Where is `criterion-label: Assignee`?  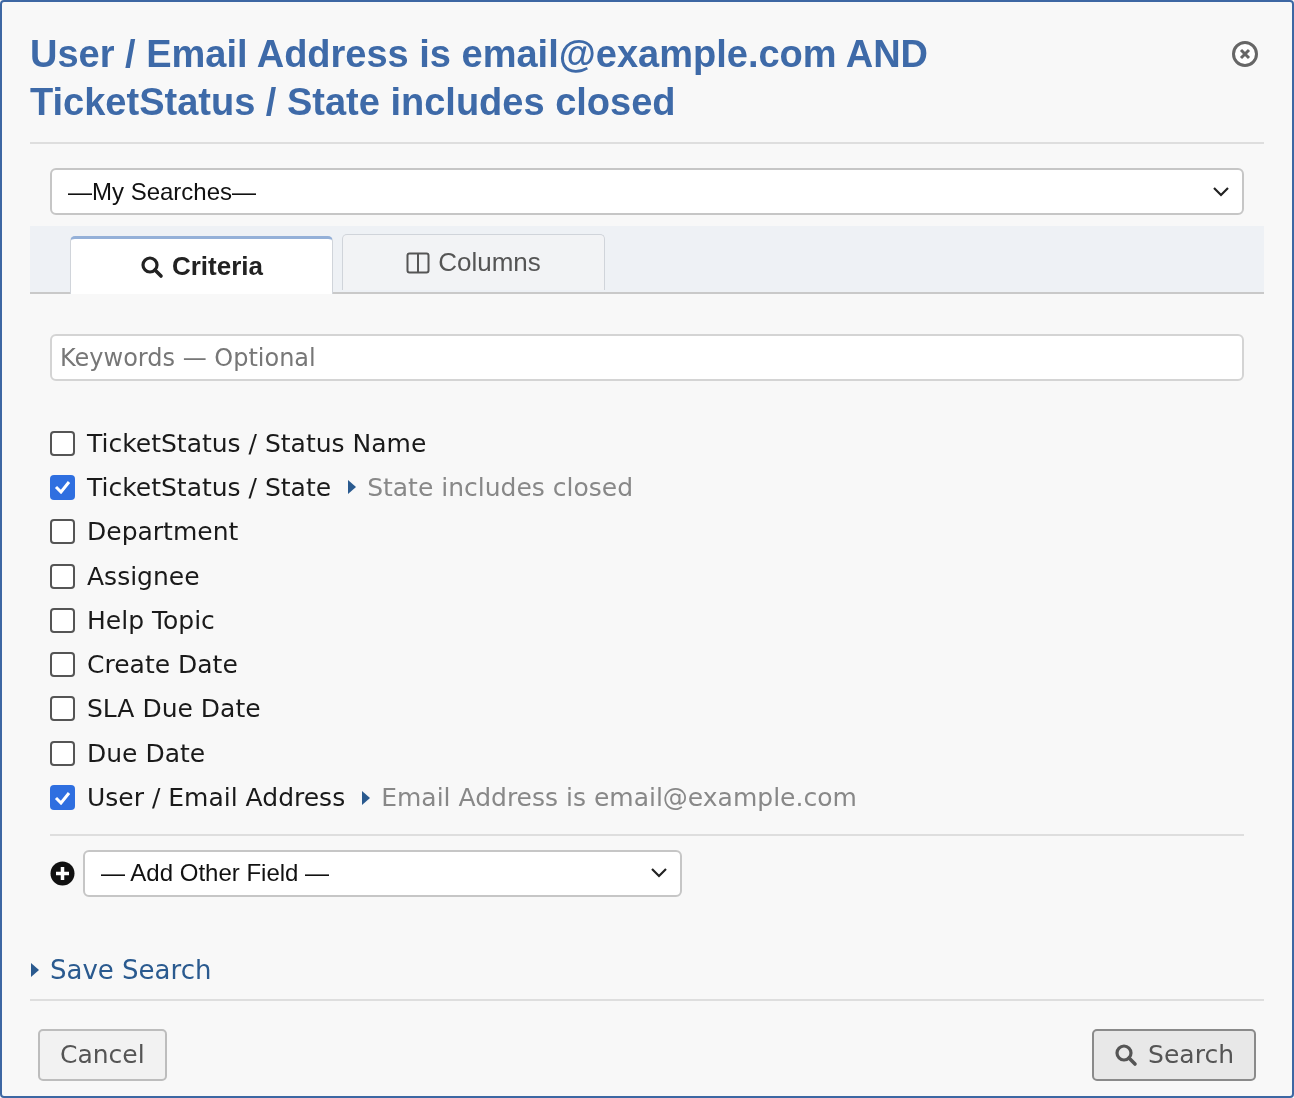
criterion-label: Assignee is located at coordinates (143, 576).